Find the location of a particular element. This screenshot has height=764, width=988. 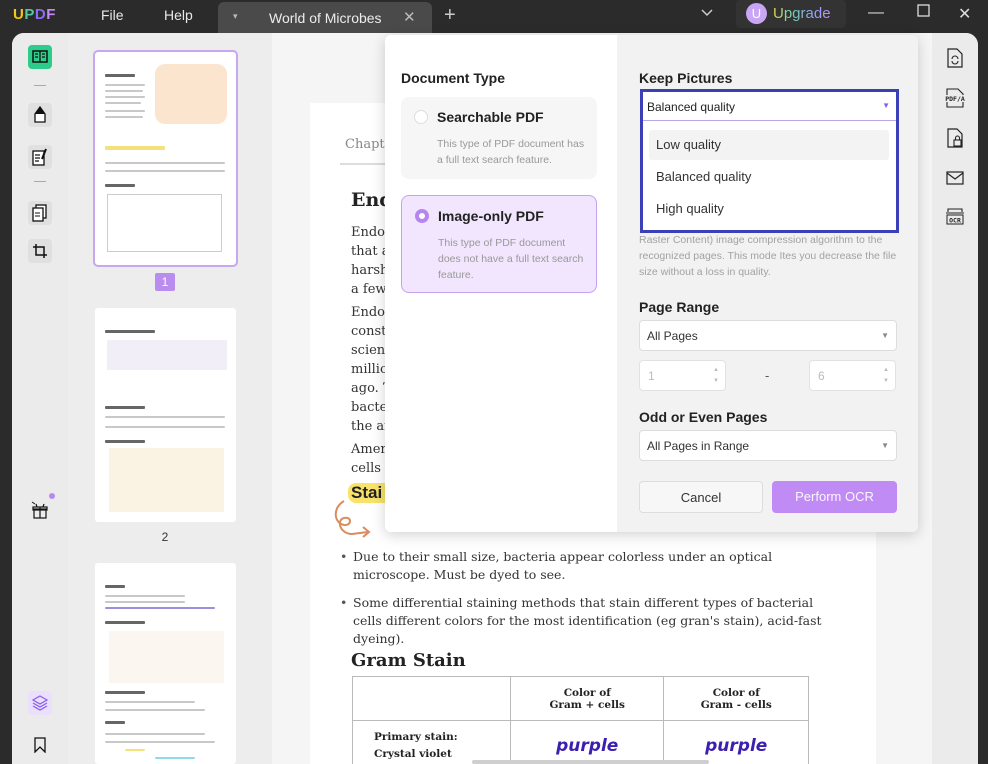

option-title: Image-only PDF is located at coordinates (491, 216).